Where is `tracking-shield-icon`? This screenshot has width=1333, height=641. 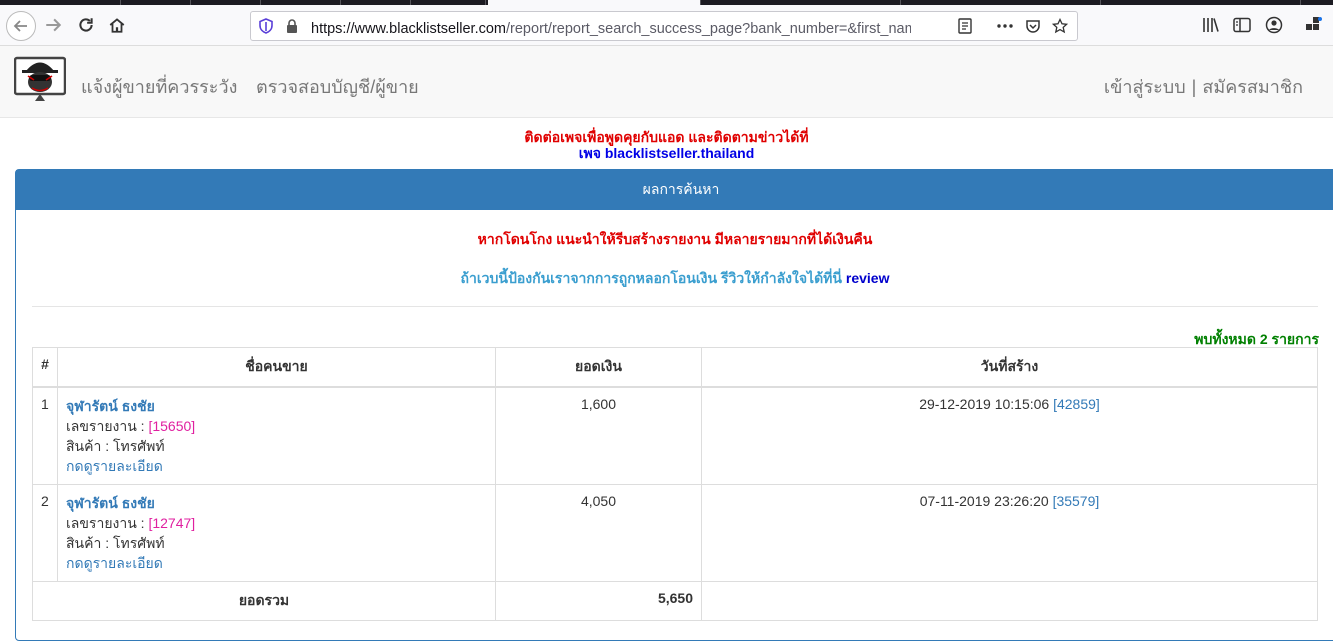
tracking-shield-icon is located at coordinates (266, 26).